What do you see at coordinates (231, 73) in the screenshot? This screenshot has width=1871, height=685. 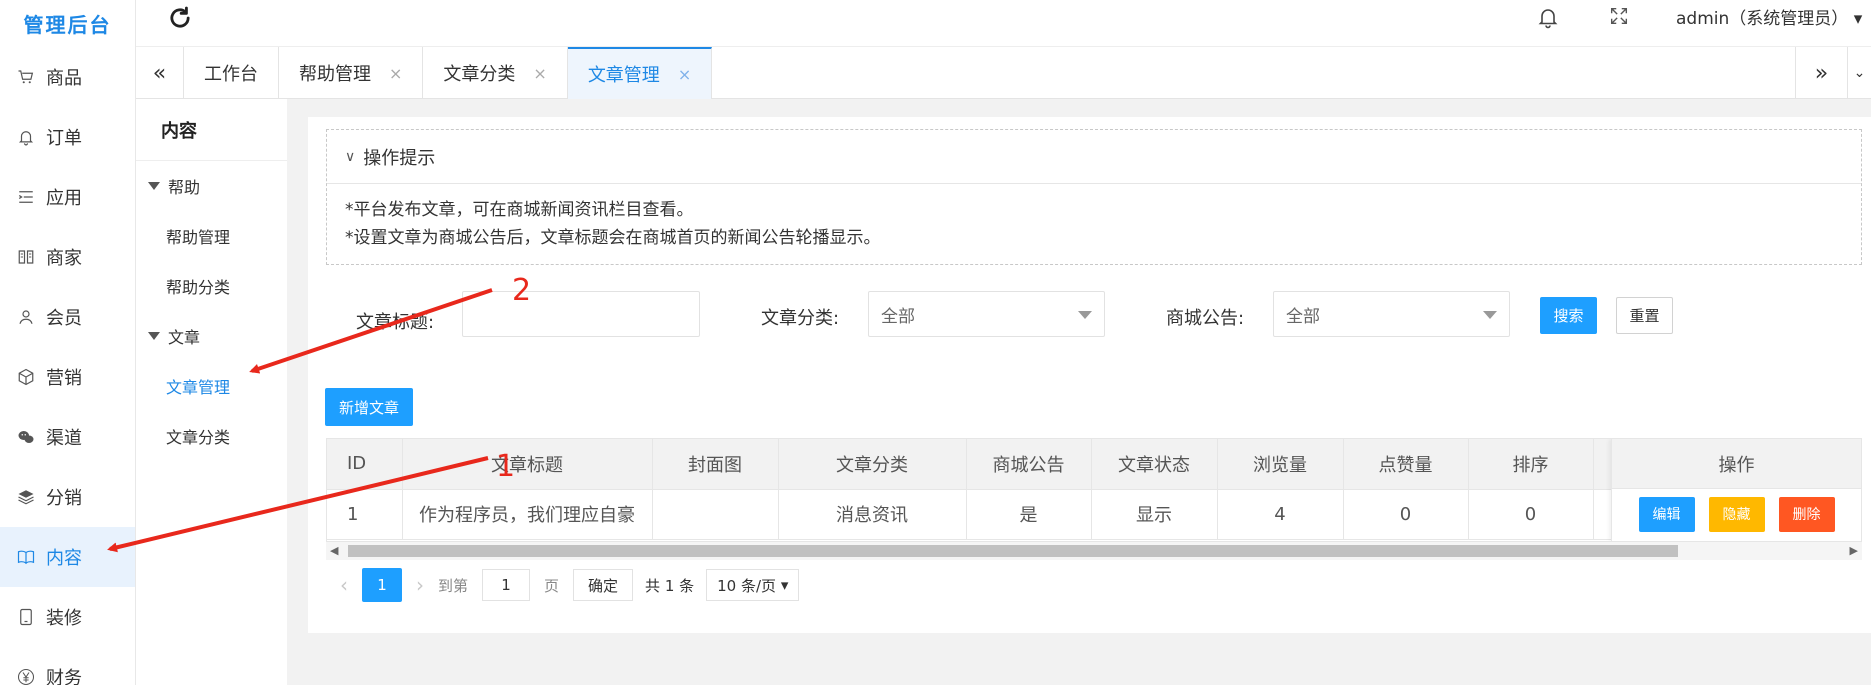 I see `tab-0: 工作台` at bounding box center [231, 73].